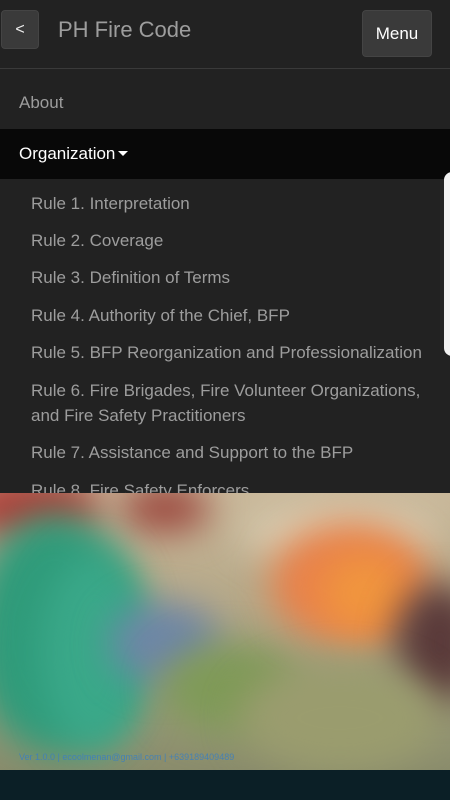  What do you see at coordinates (233, 240) in the screenshot?
I see `rule-link-2: Rule 2. Coverage` at bounding box center [233, 240].